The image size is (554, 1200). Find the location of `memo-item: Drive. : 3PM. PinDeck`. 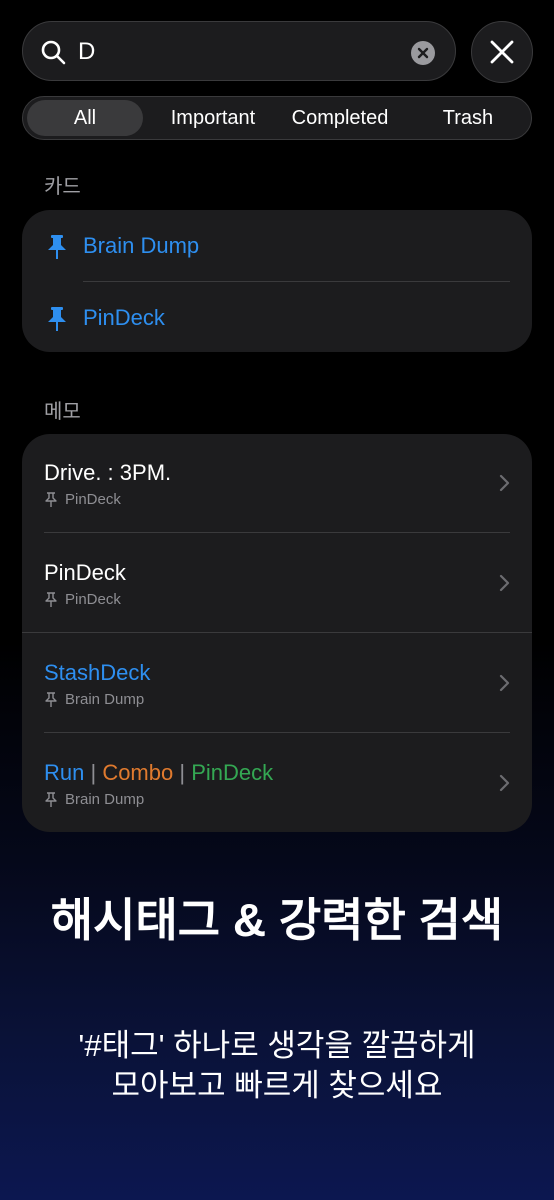

memo-item: Drive. : 3PM. PinDeck is located at coordinates (277, 484).